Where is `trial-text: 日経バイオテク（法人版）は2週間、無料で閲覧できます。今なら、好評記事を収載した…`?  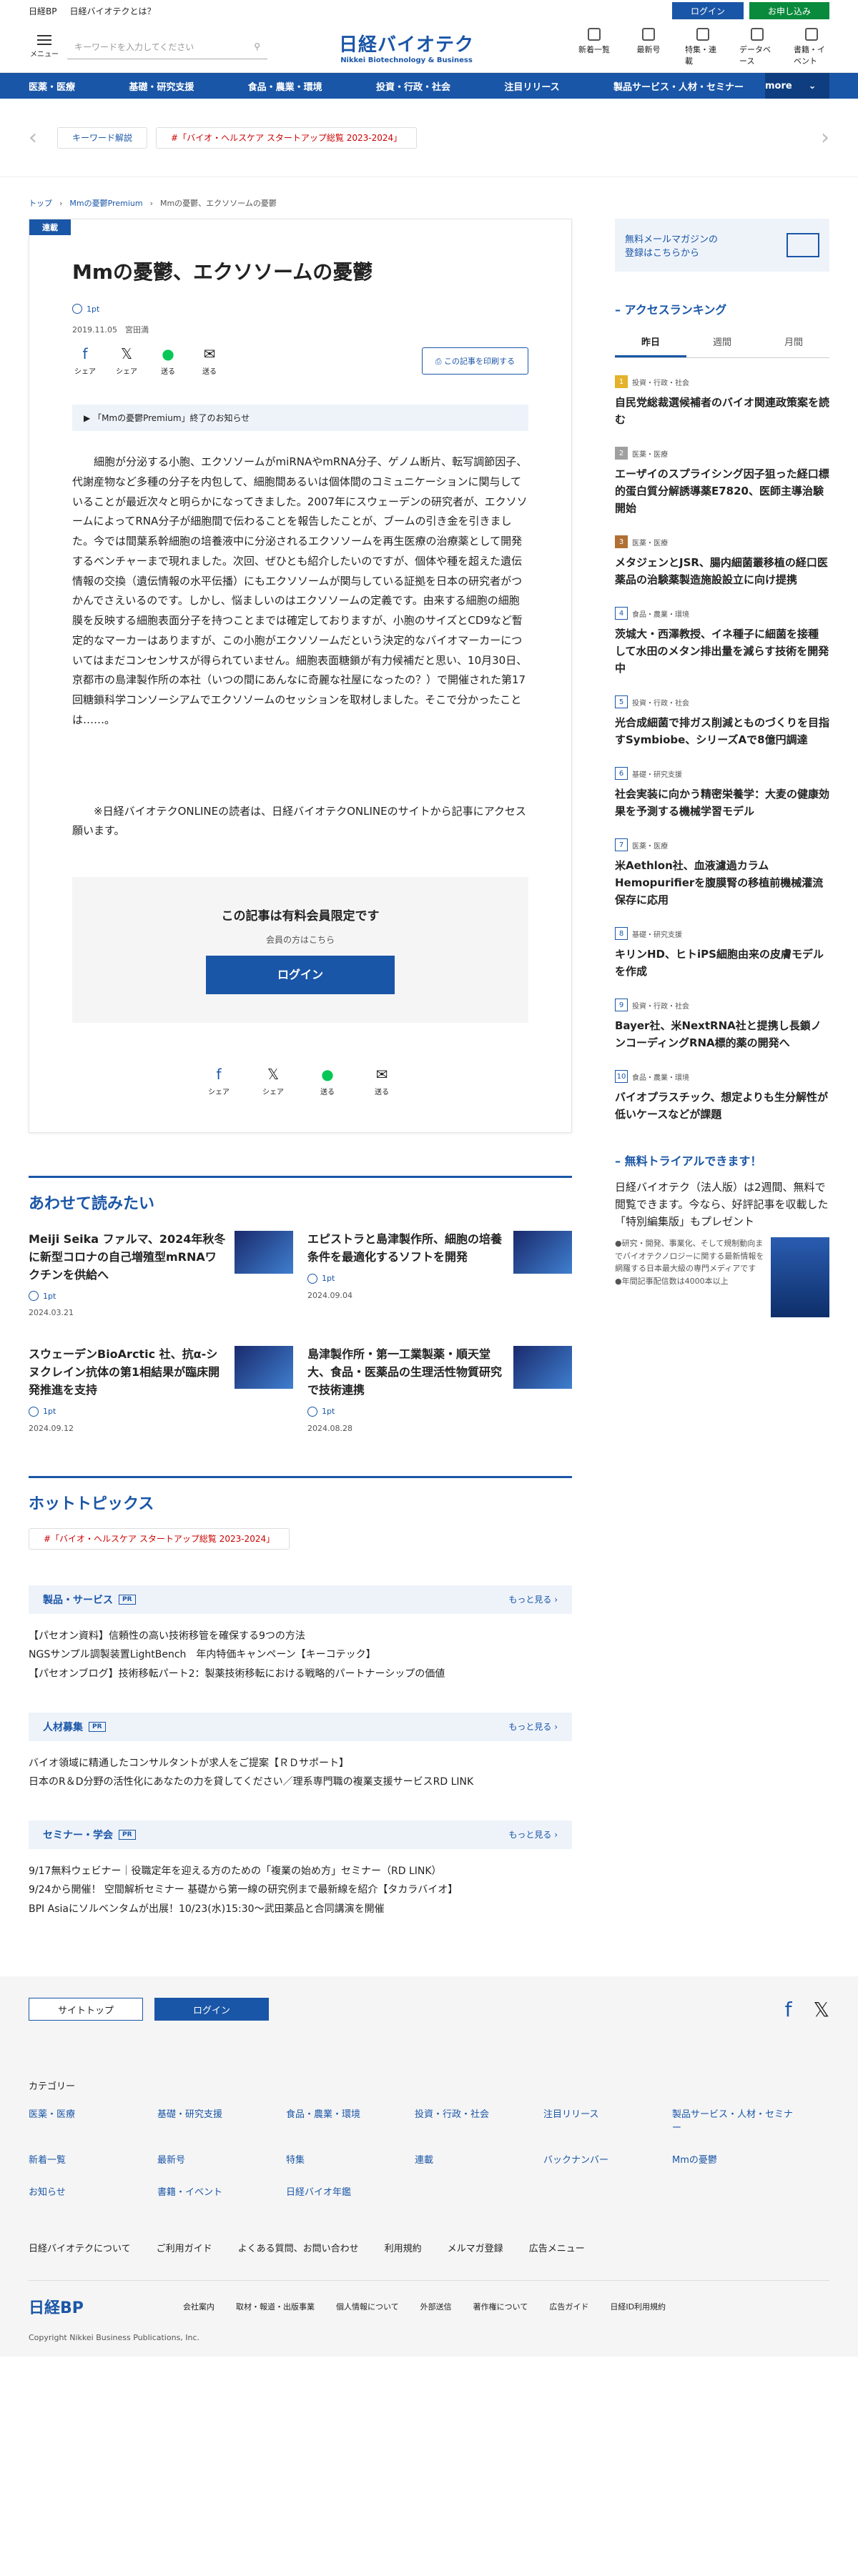 trial-text: 日経バイオテク（法人版）は2週間、無料で閲覧できます。今なら、好評記事を収載した… is located at coordinates (722, 1204).